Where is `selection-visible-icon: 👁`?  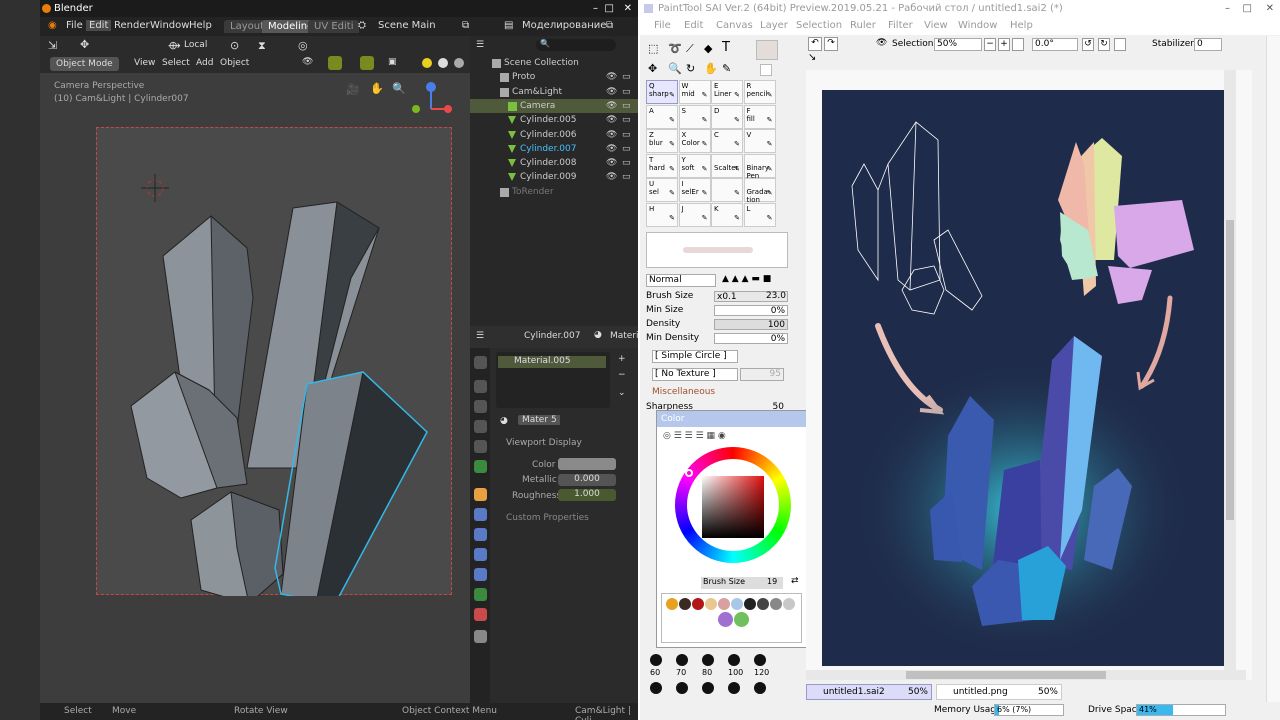
selection-visible-icon: 👁 is located at coordinates (881, 43).